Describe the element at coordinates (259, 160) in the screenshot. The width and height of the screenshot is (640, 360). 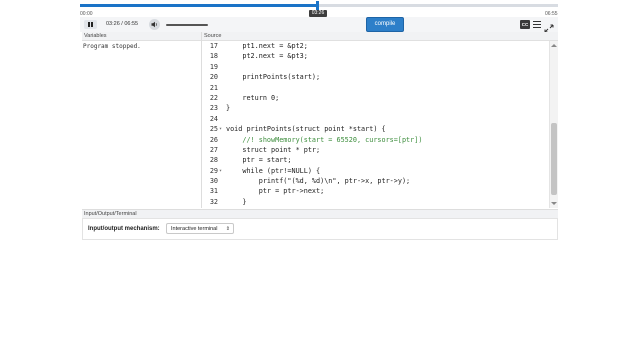
I see `code-text: ptr = start;` at that location.